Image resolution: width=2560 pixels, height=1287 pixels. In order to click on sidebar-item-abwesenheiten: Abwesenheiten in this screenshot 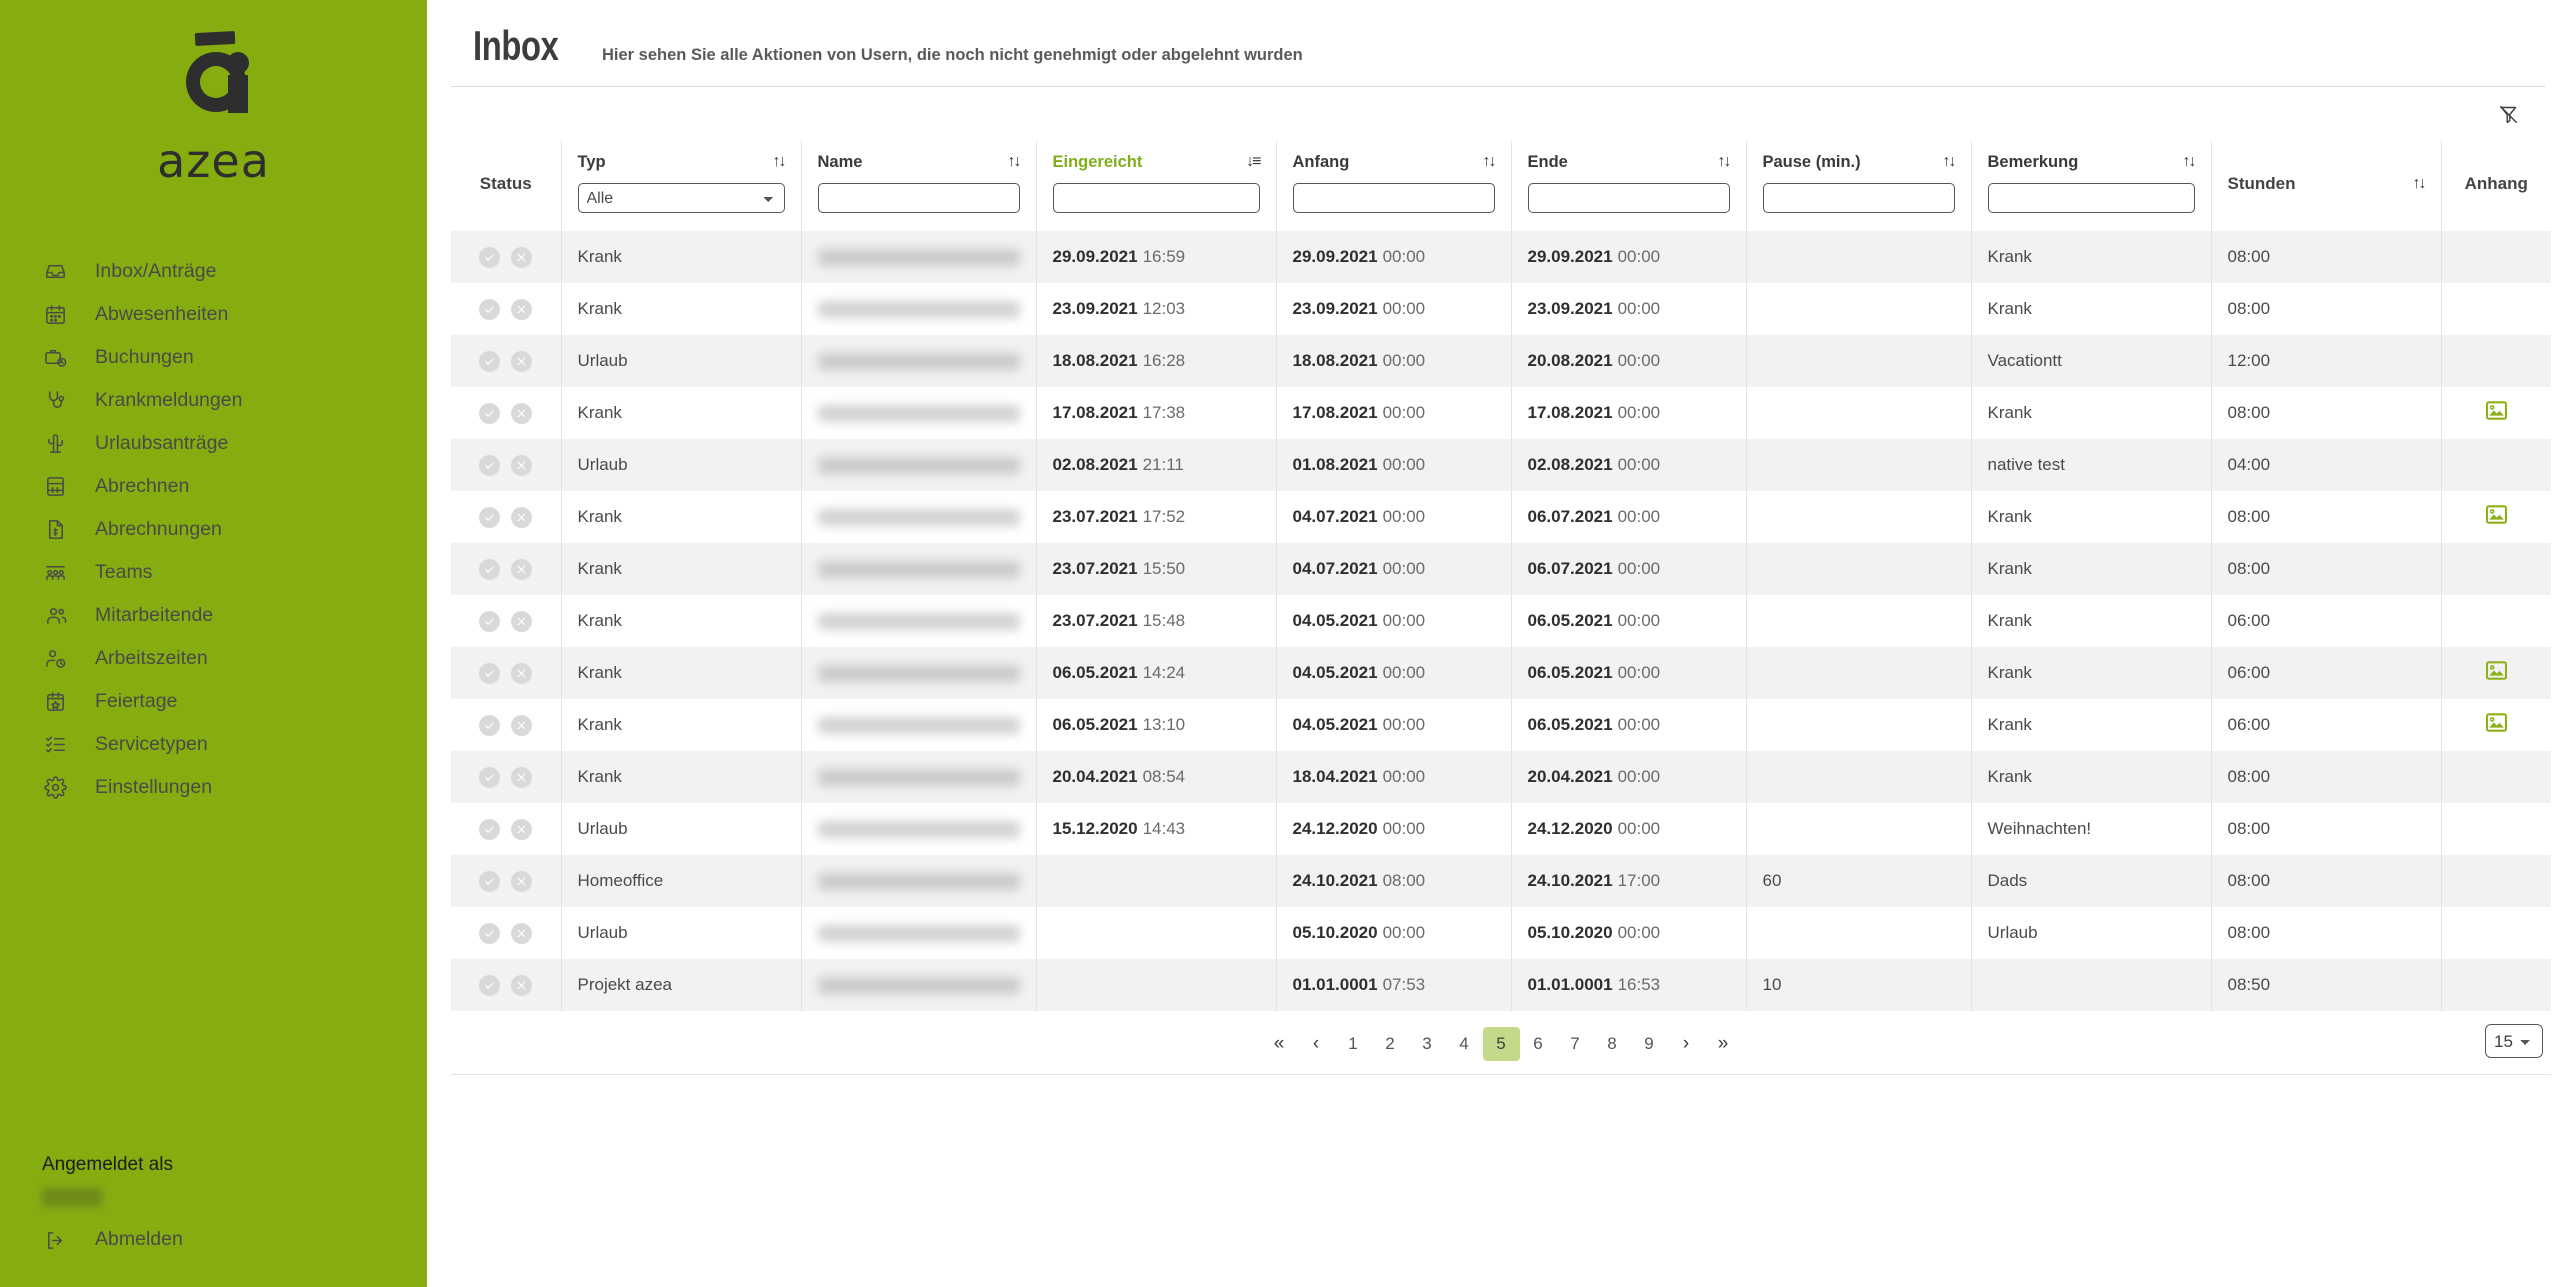, I will do `click(213, 314)`.